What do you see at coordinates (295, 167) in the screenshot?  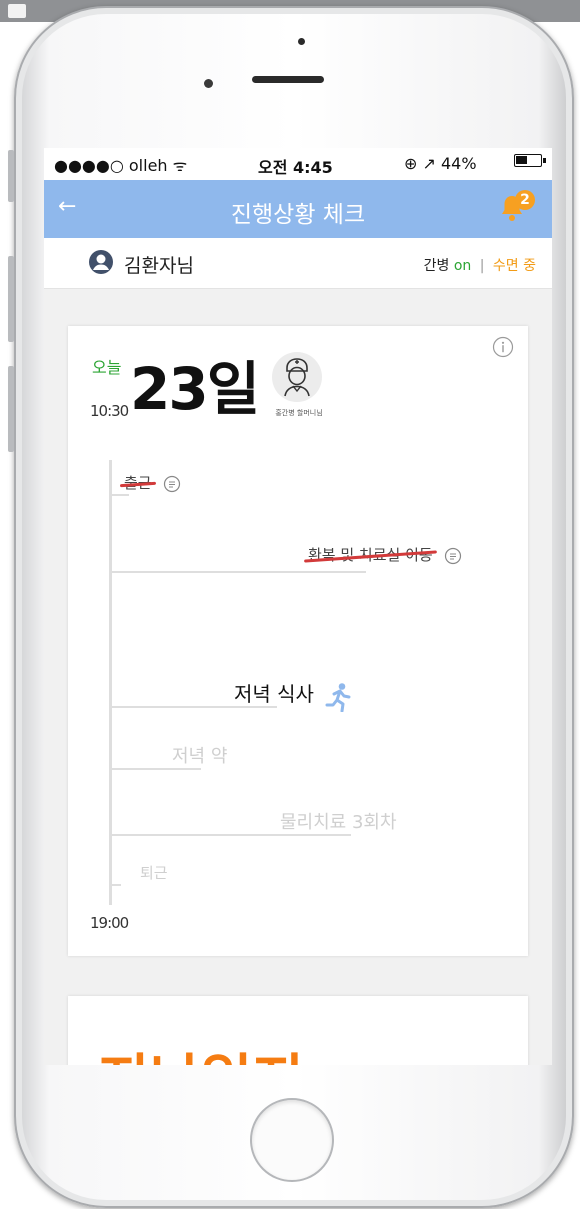 I see `status-time: 오전 4:45` at bounding box center [295, 167].